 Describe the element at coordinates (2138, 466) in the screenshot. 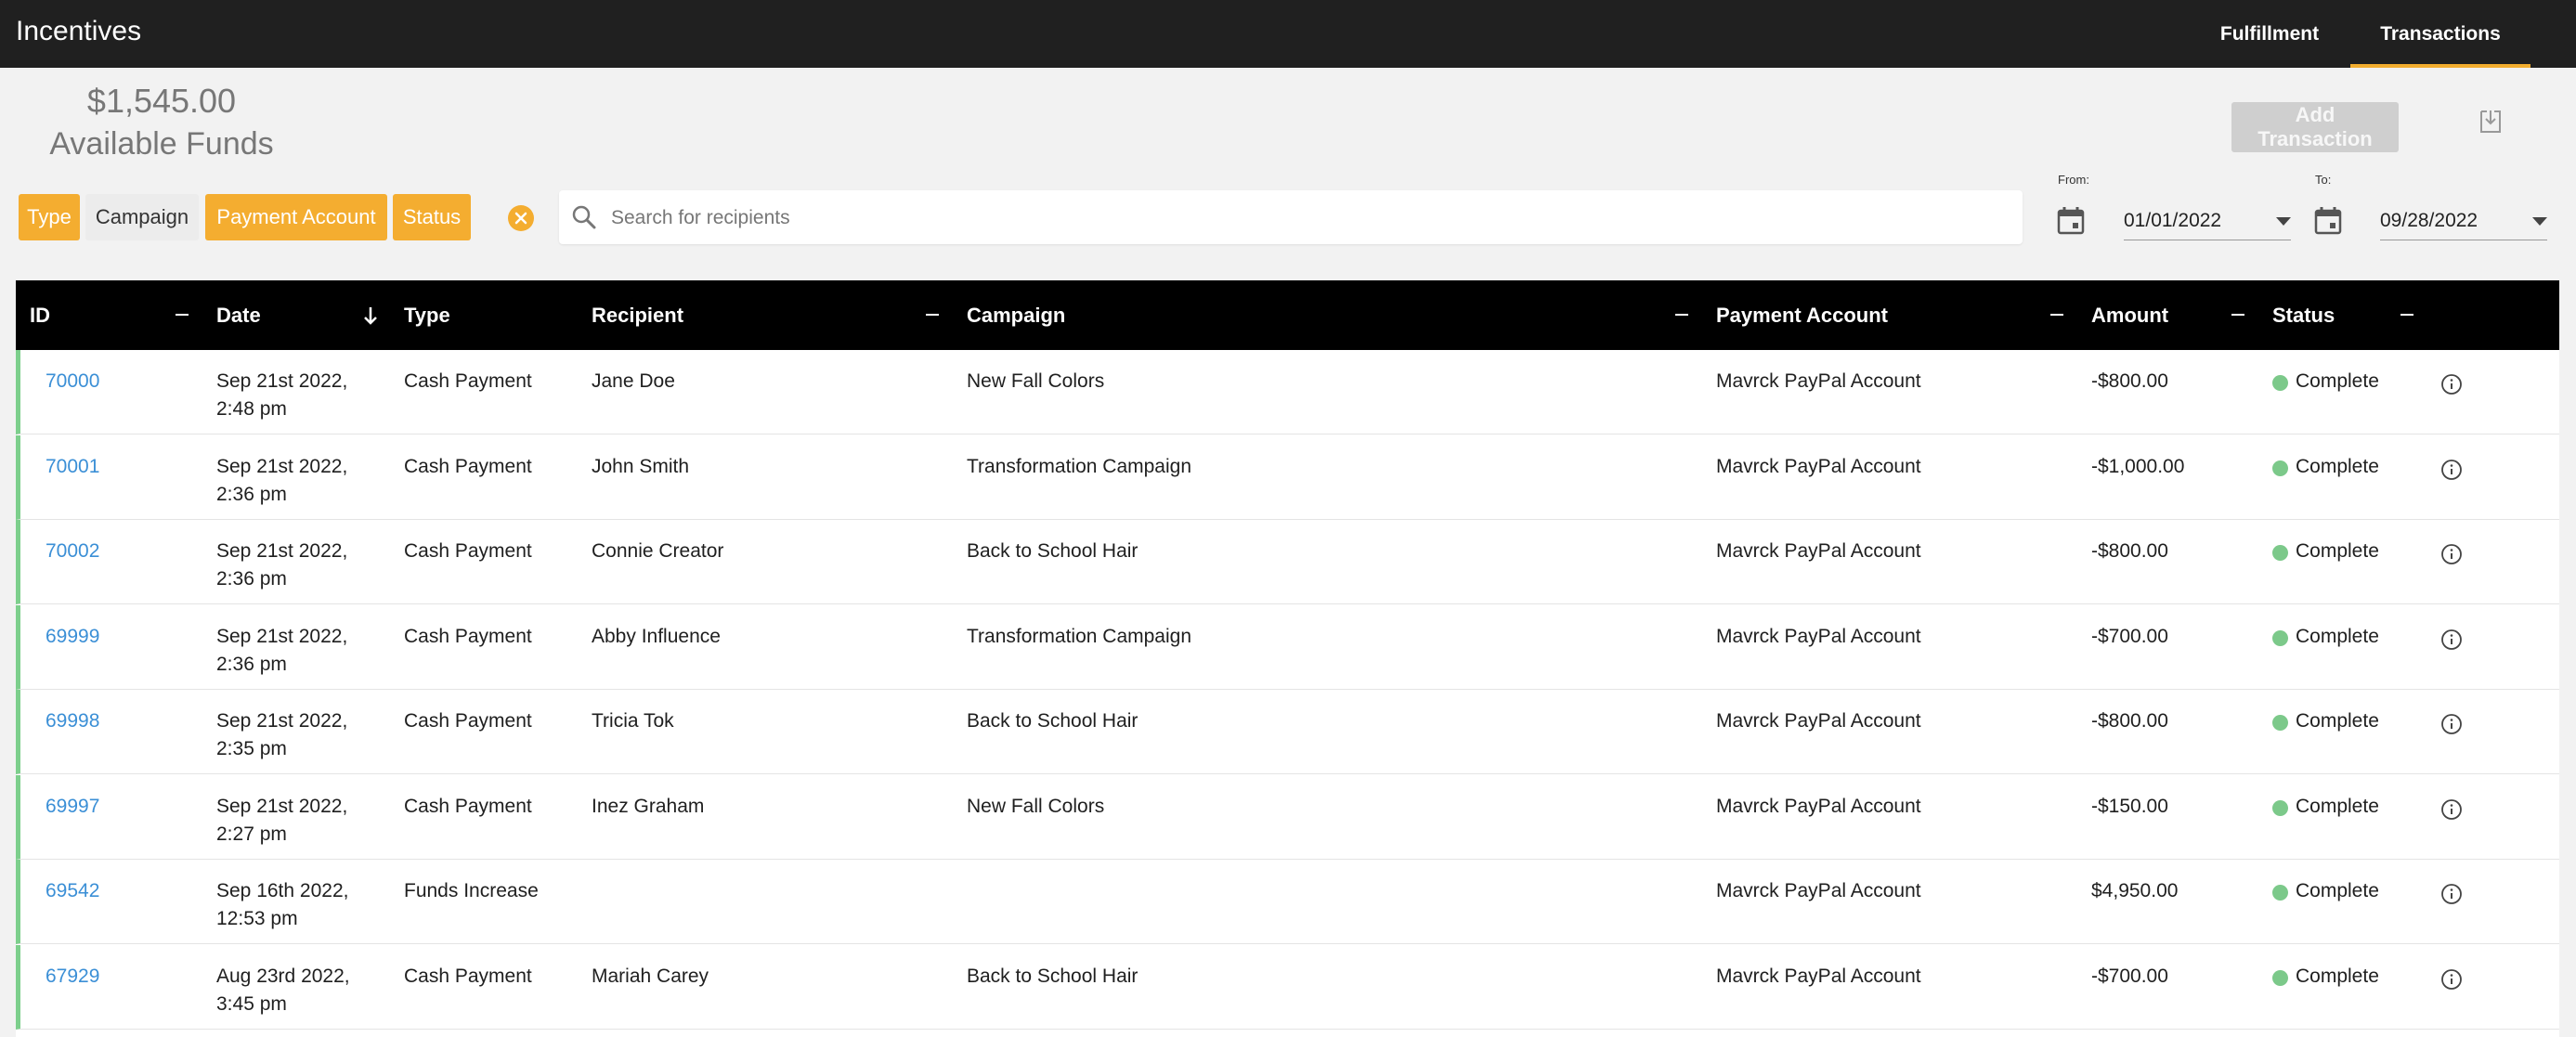

I see `row-amount: -$1,000.00` at that location.